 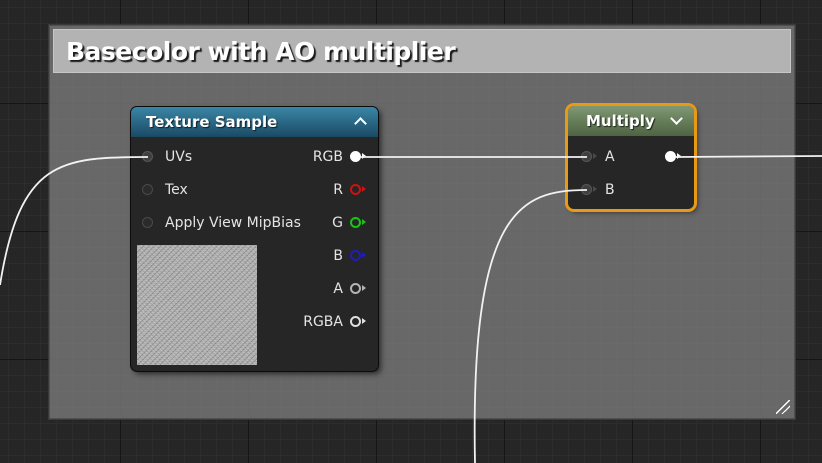 I want to click on apply-view-mipbias-input-pin, so click(x=147, y=222).